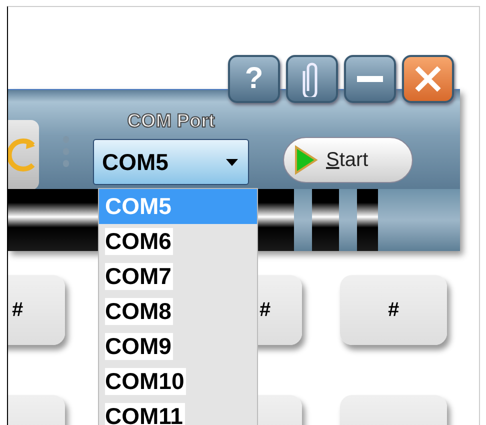 This screenshot has width=486, height=425. I want to click on port-option: COM8, so click(178, 311).